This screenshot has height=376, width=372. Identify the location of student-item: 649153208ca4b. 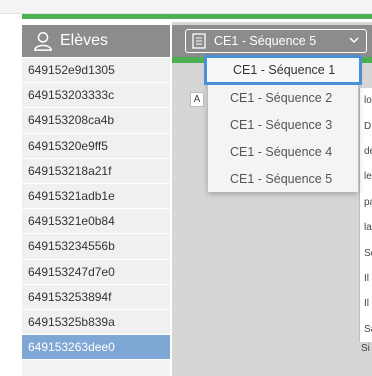
(96, 121).